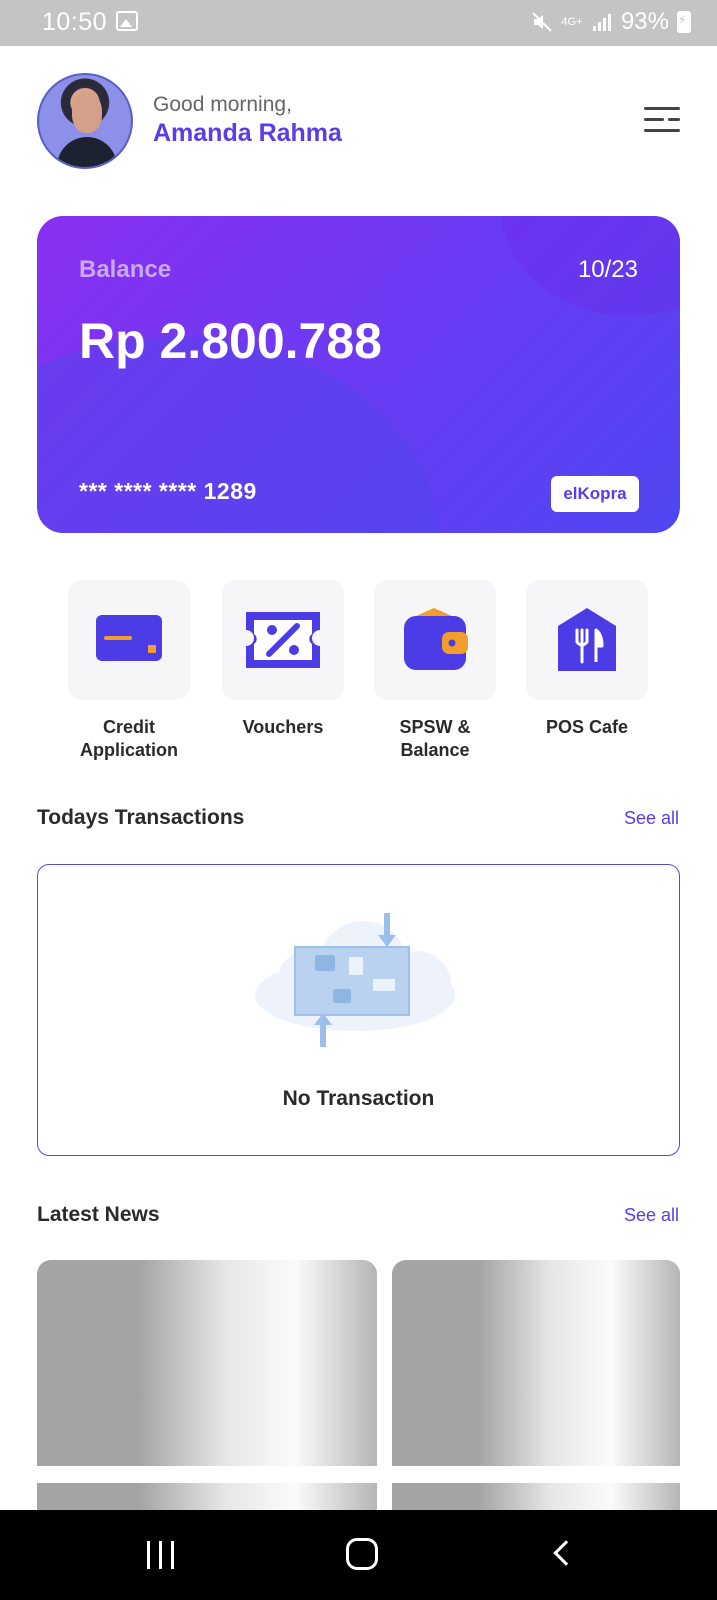 Image resolution: width=717 pixels, height=1600 pixels. I want to click on restaurant-icon, so click(587, 639).